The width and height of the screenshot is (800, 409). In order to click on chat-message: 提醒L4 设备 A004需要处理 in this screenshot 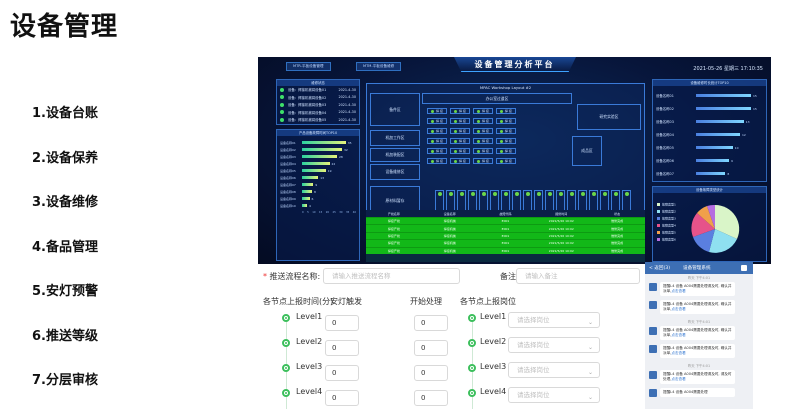, I will do `click(699, 392)`.